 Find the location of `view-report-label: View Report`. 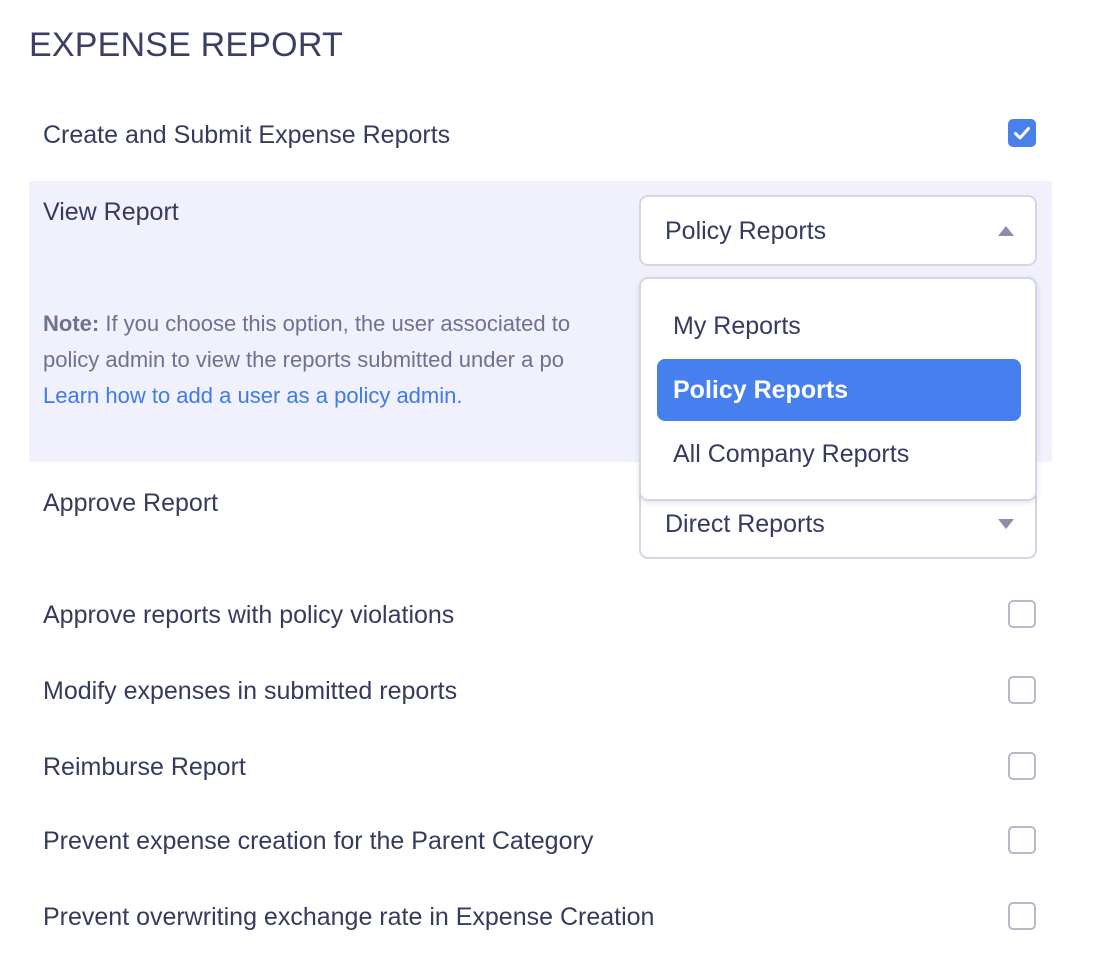

view-report-label: View Report is located at coordinates (111, 212).